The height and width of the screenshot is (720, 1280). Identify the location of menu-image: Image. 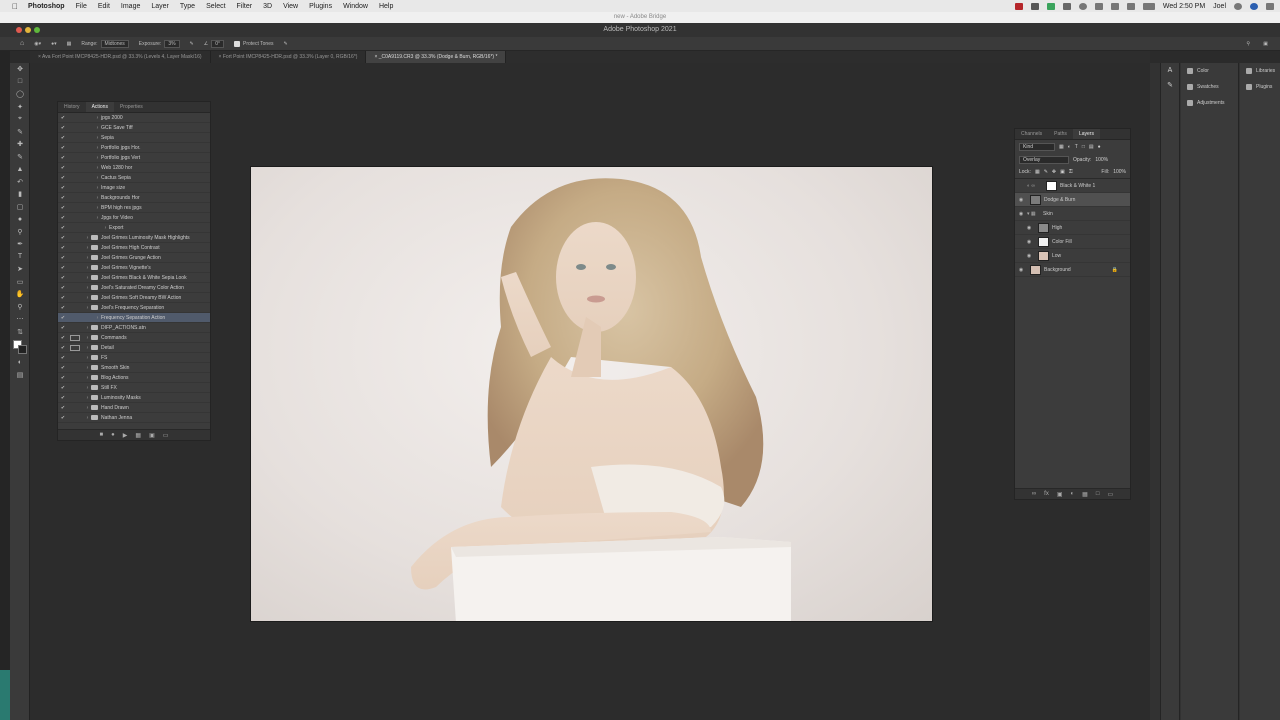
(130, 6).